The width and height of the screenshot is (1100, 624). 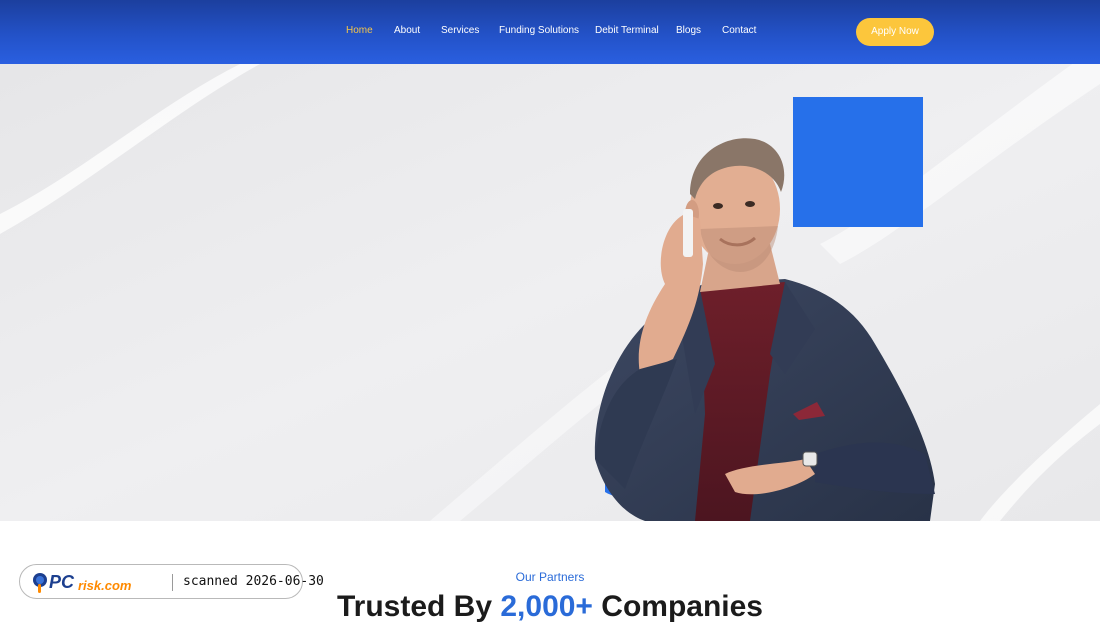 I want to click on nav-contact: Contact, so click(x=739, y=30).